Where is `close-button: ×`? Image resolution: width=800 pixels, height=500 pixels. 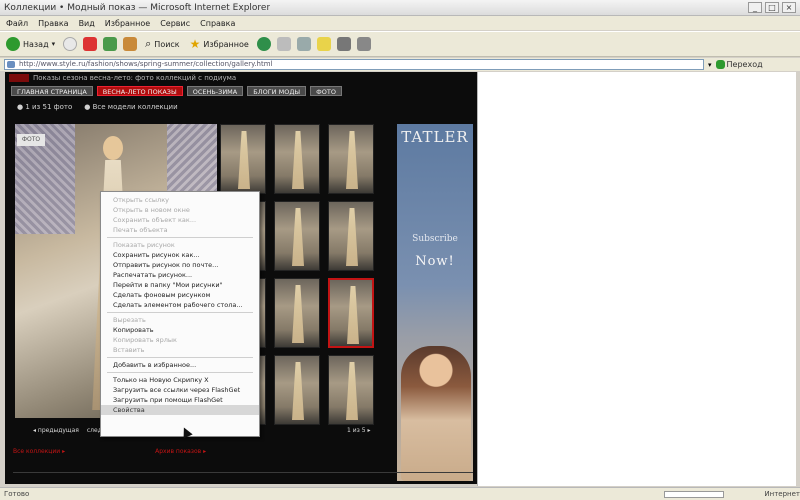
close-button: × is located at coordinates (789, 7).